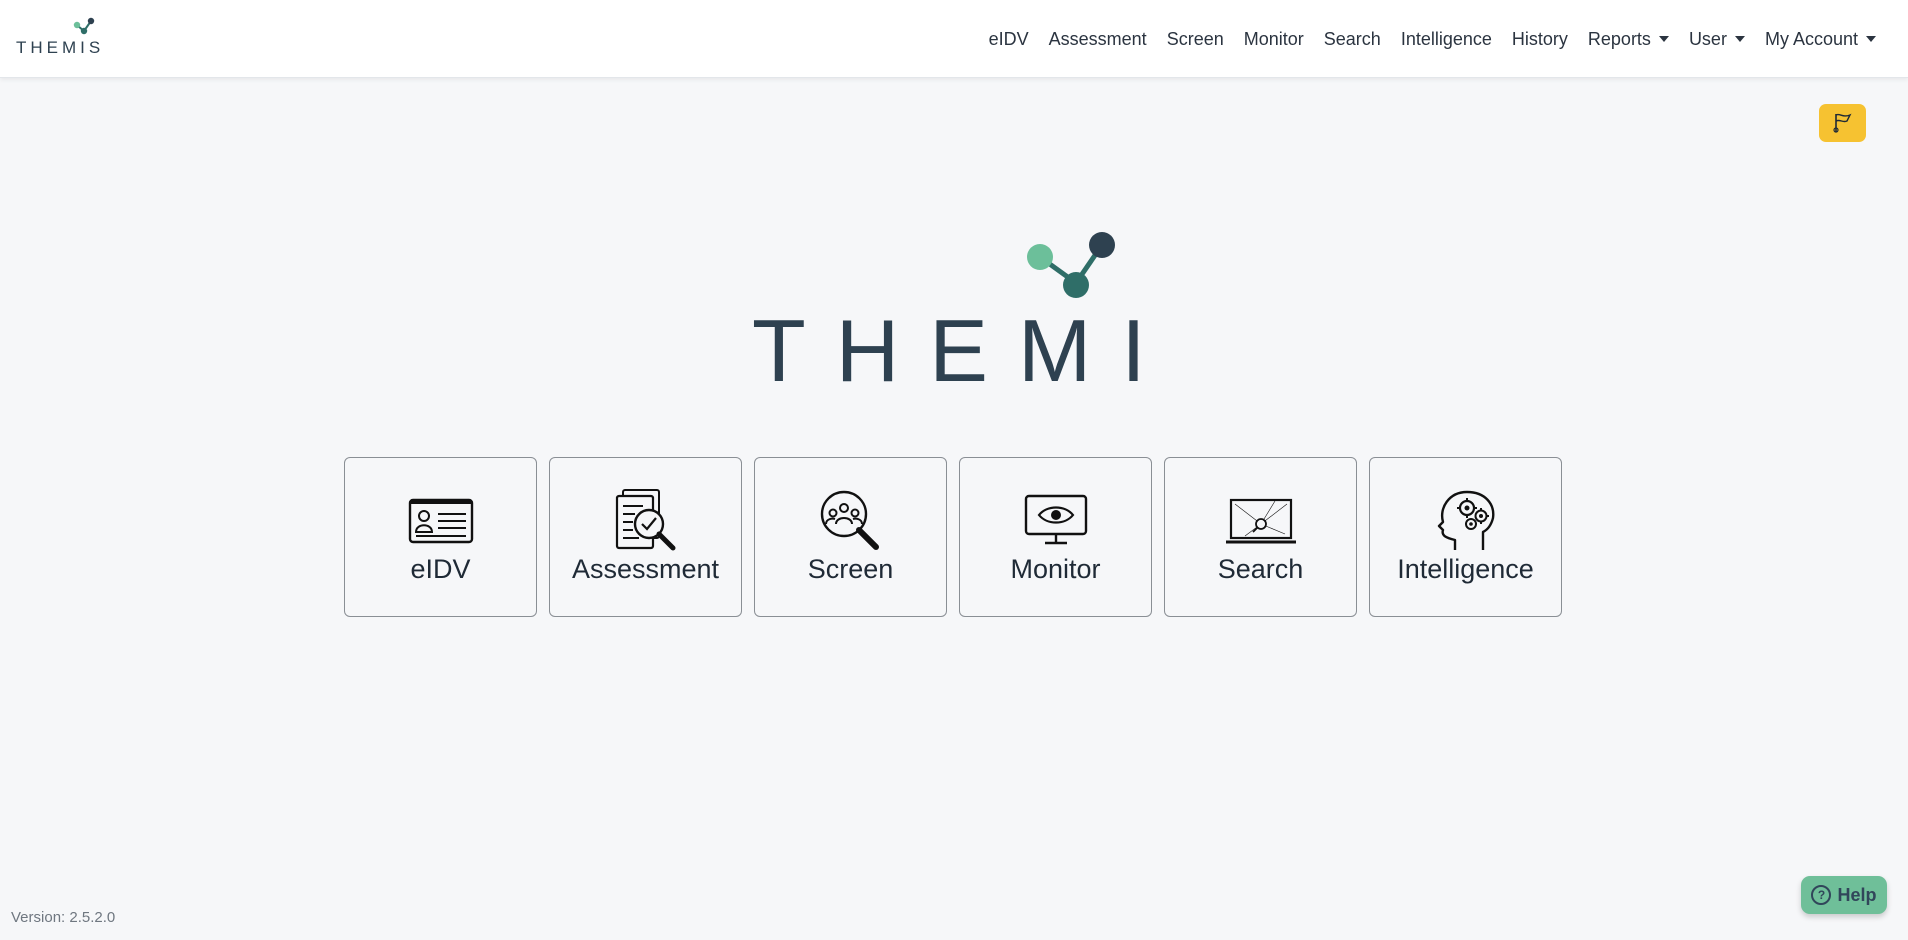  Describe the element at coordinates (1707, 38) in the screenshot. I see `nav-label: User` at that location.